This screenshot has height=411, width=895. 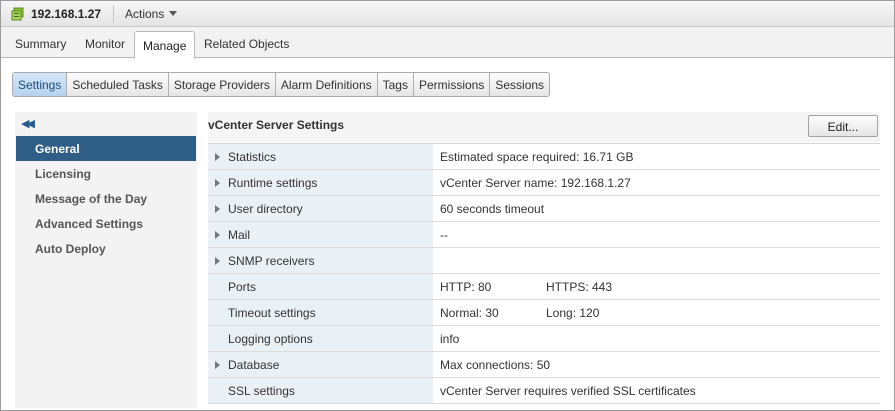 What do you see at coordinates (242, 287) in the screenshot?
I see `setting-name-label: Ports` at bounding box center [242, 287].